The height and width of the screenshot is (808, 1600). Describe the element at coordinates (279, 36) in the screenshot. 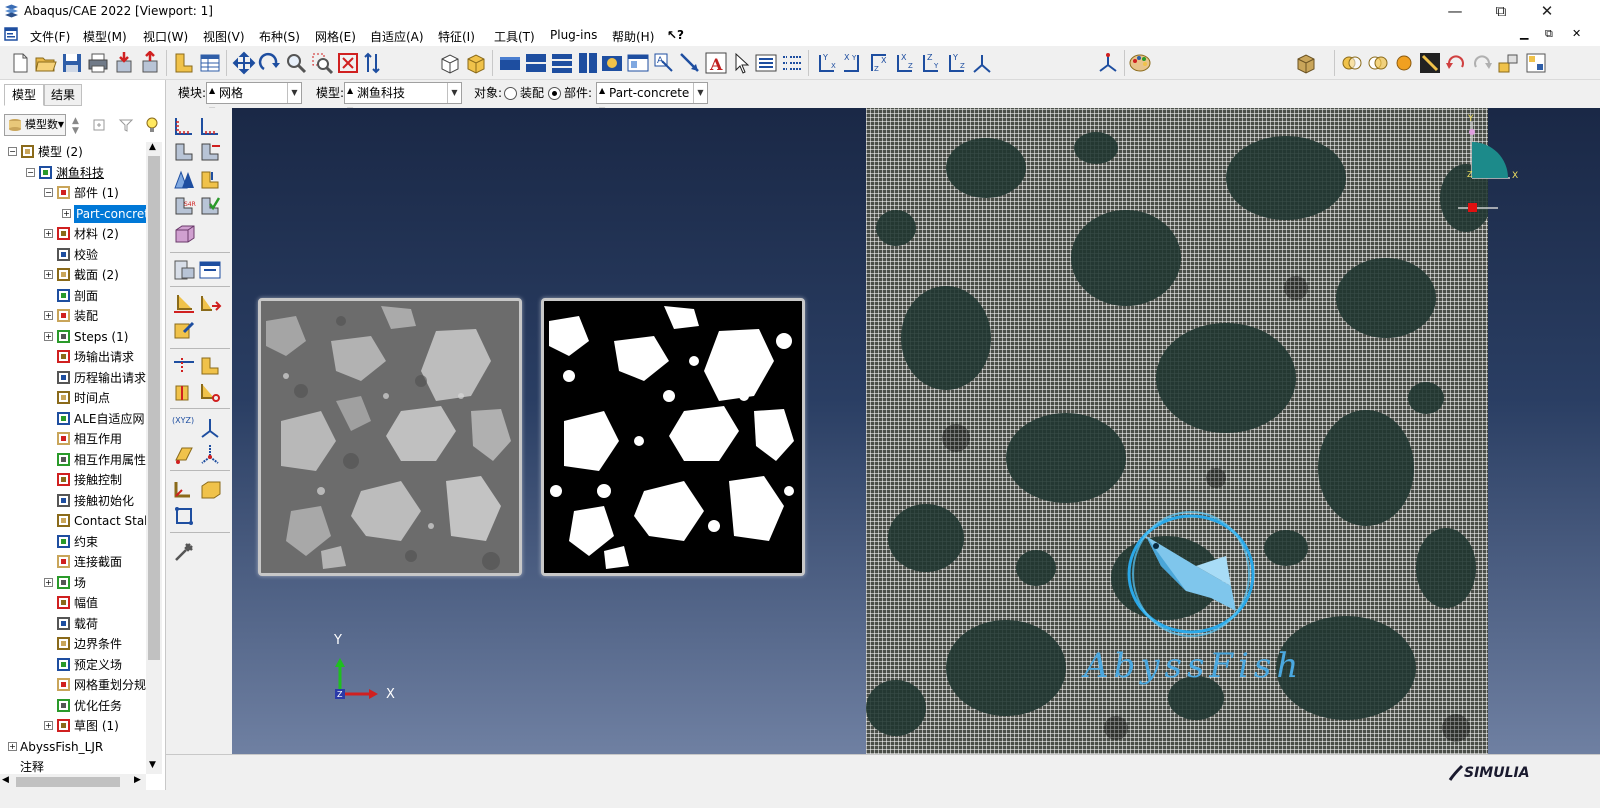

I see `menu-seed: 布种(S)` at that location.